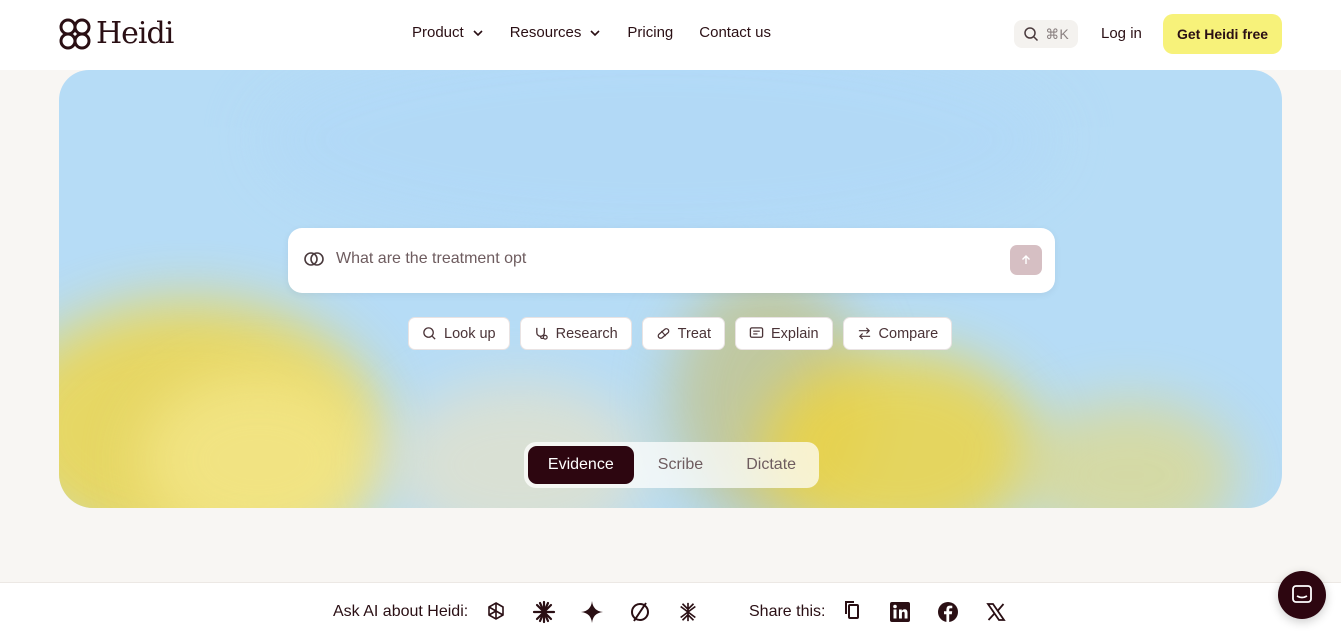  I want to click on perplexity-icon, so click(640, 612).